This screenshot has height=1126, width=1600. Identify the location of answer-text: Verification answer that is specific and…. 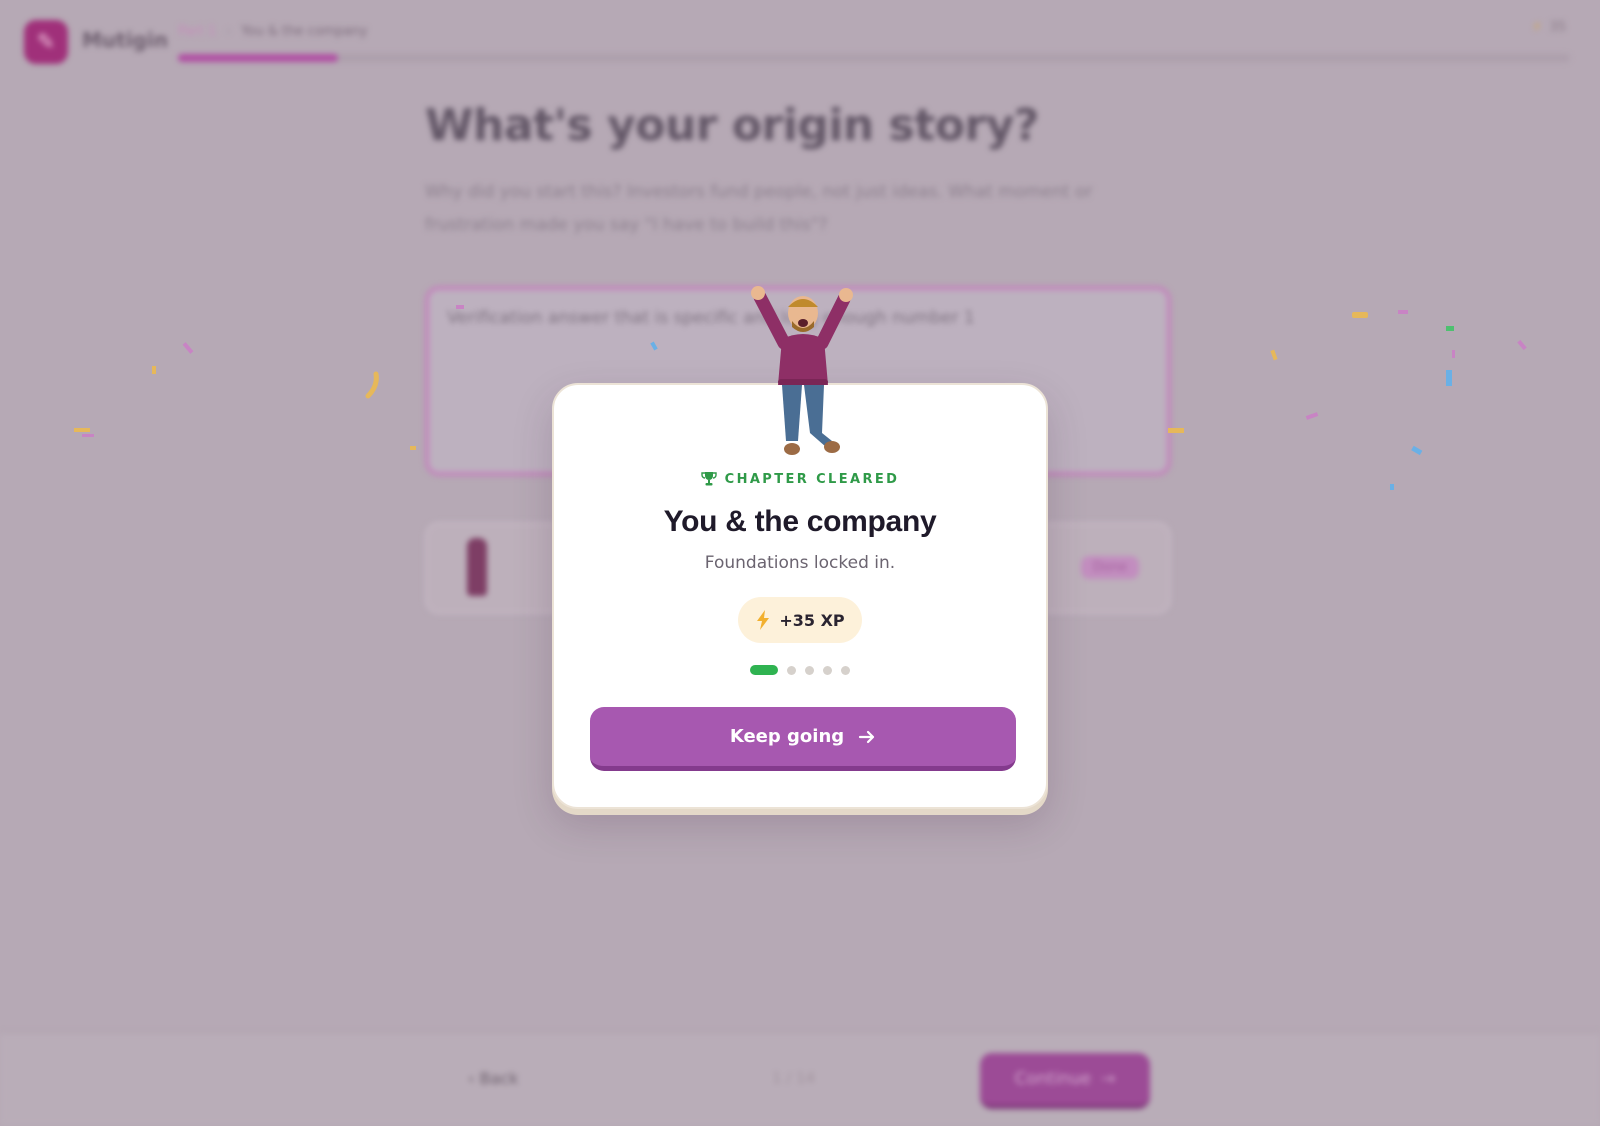
(711, 318).